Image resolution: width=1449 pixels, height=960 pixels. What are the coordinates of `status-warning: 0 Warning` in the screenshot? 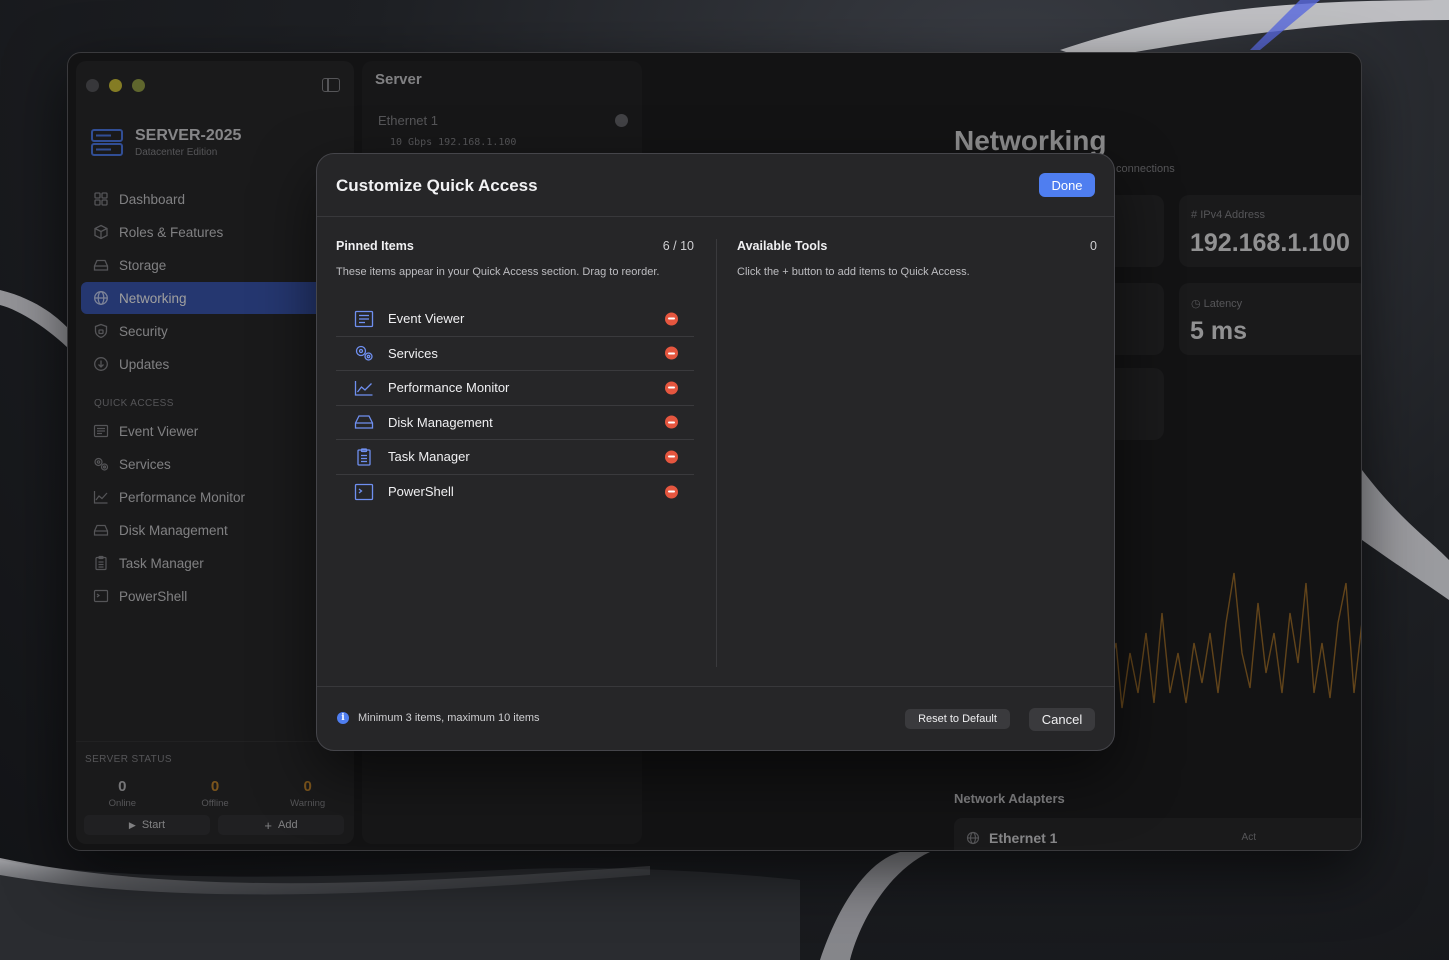 It's located at (307, 793).